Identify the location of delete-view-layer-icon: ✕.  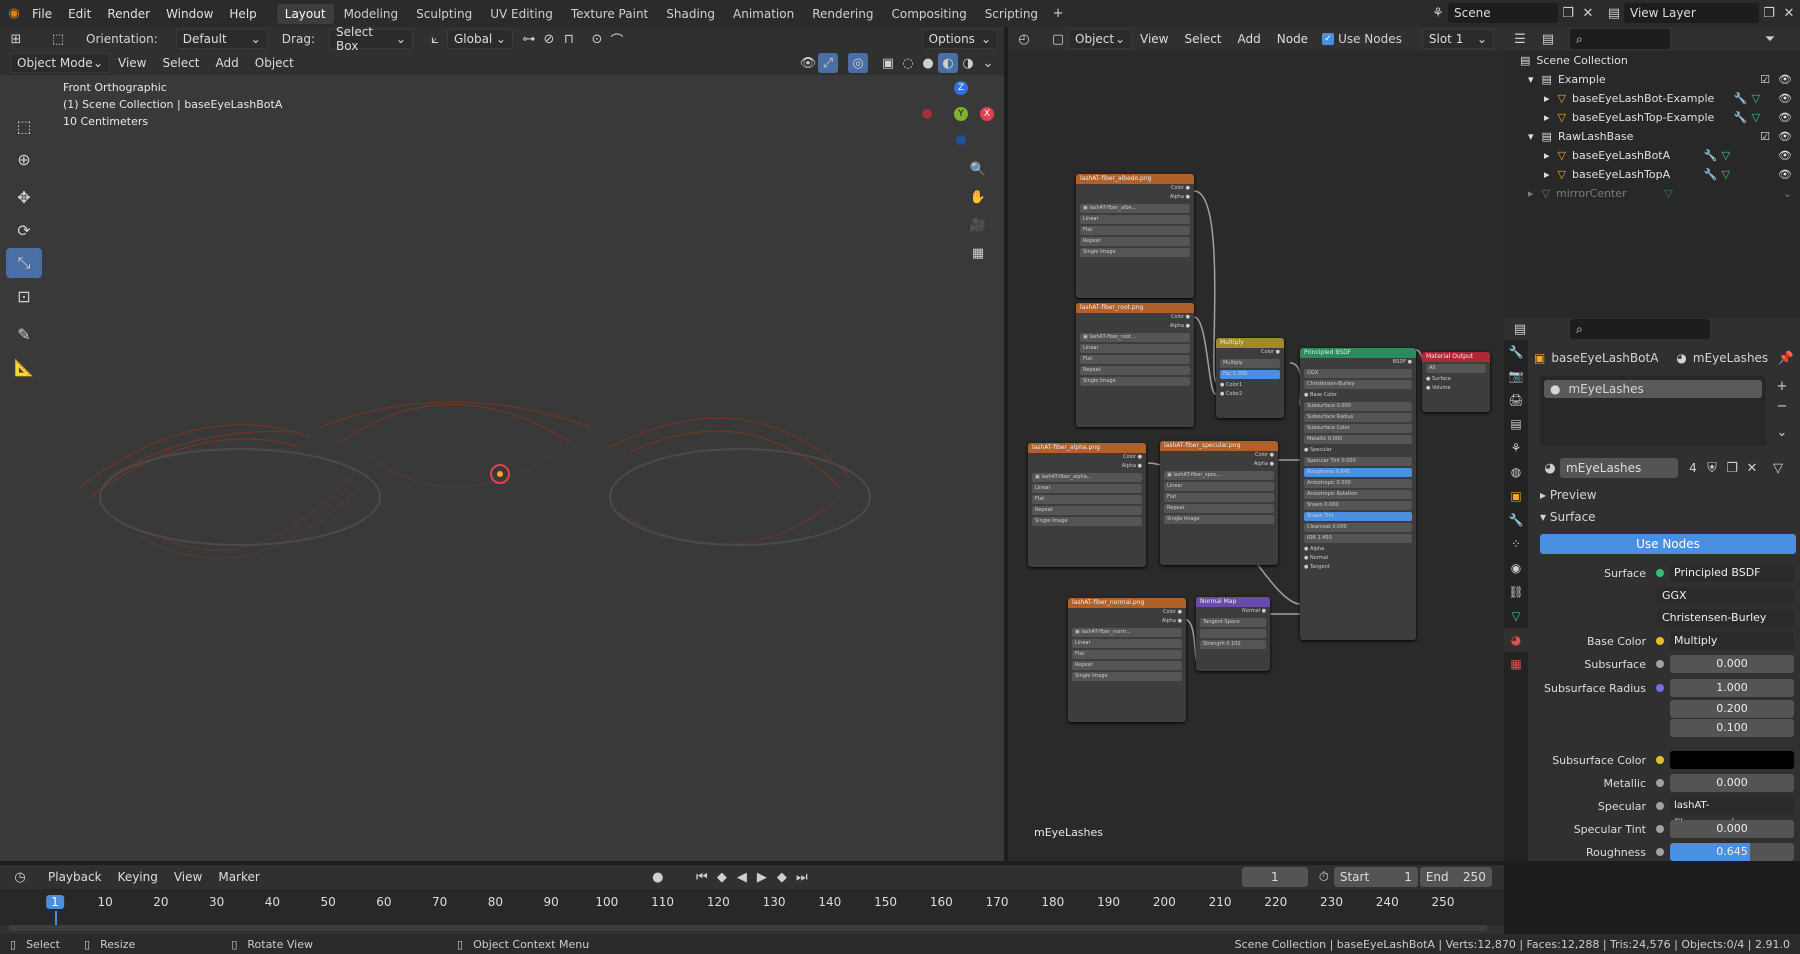
(1789, 13).